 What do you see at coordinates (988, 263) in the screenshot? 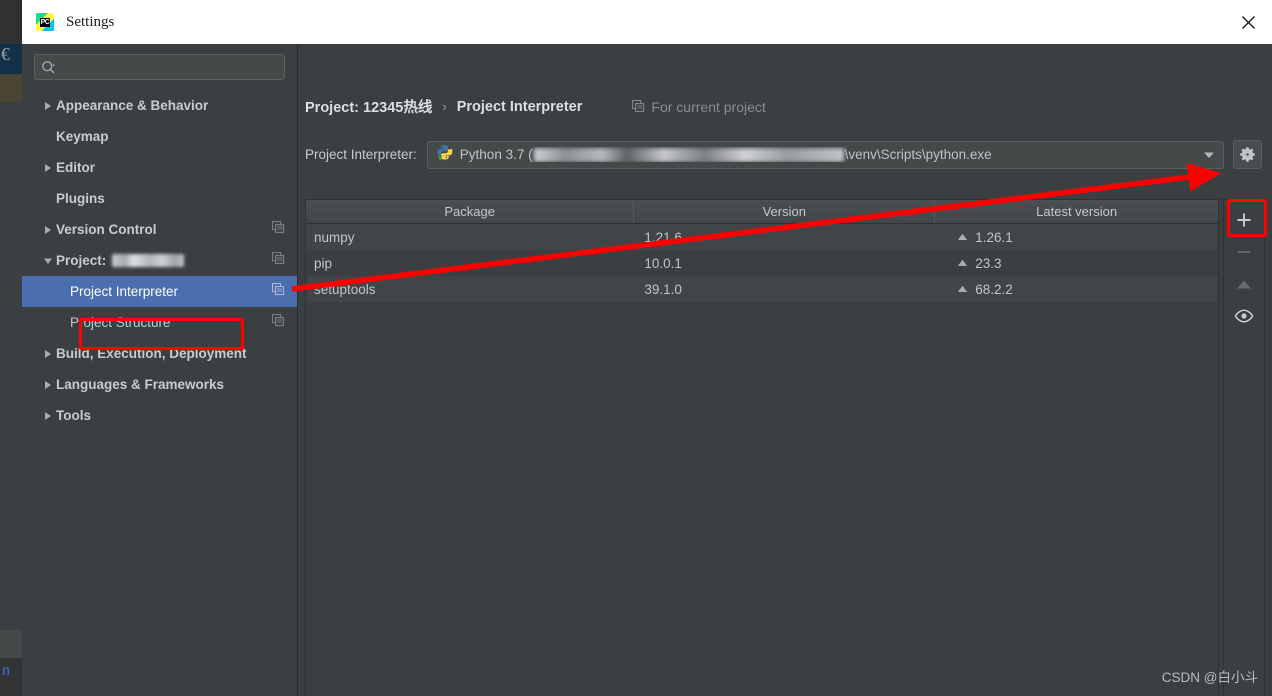
I see `cell-latest-version-value: 23.3` at bounding box center [988, 263].